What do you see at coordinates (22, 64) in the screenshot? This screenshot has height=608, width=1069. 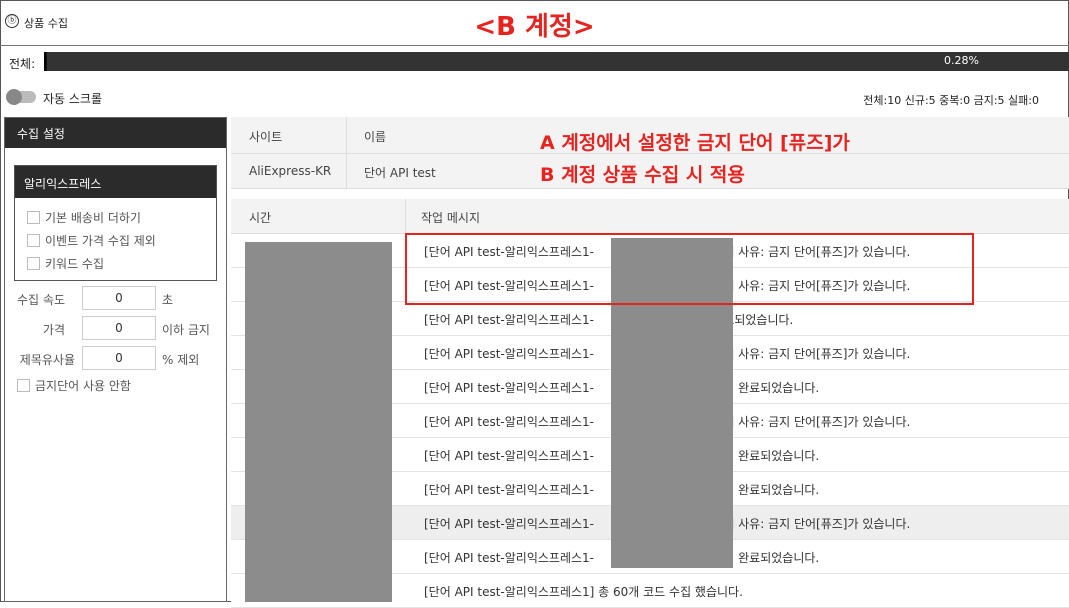 I see `progress-label: 전체:` at bounding box center [22, 64].